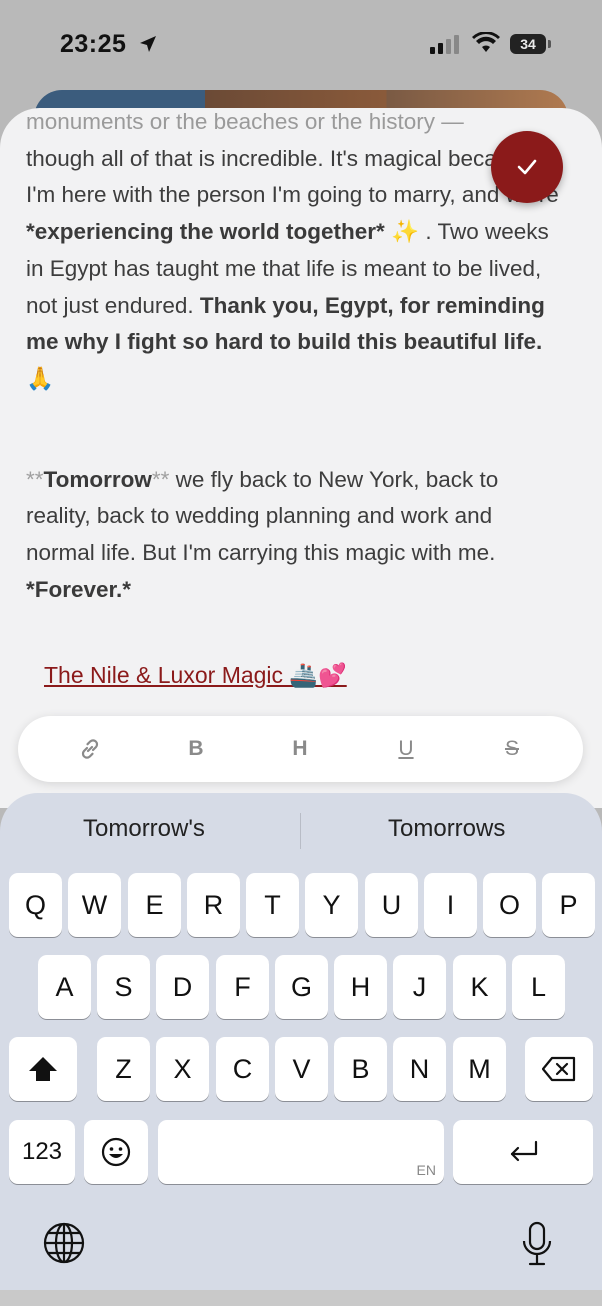  What do you see at coordinates (479, 1069) in the screenshot?
I see `key-m: M` at bounding box center [479, 1069].